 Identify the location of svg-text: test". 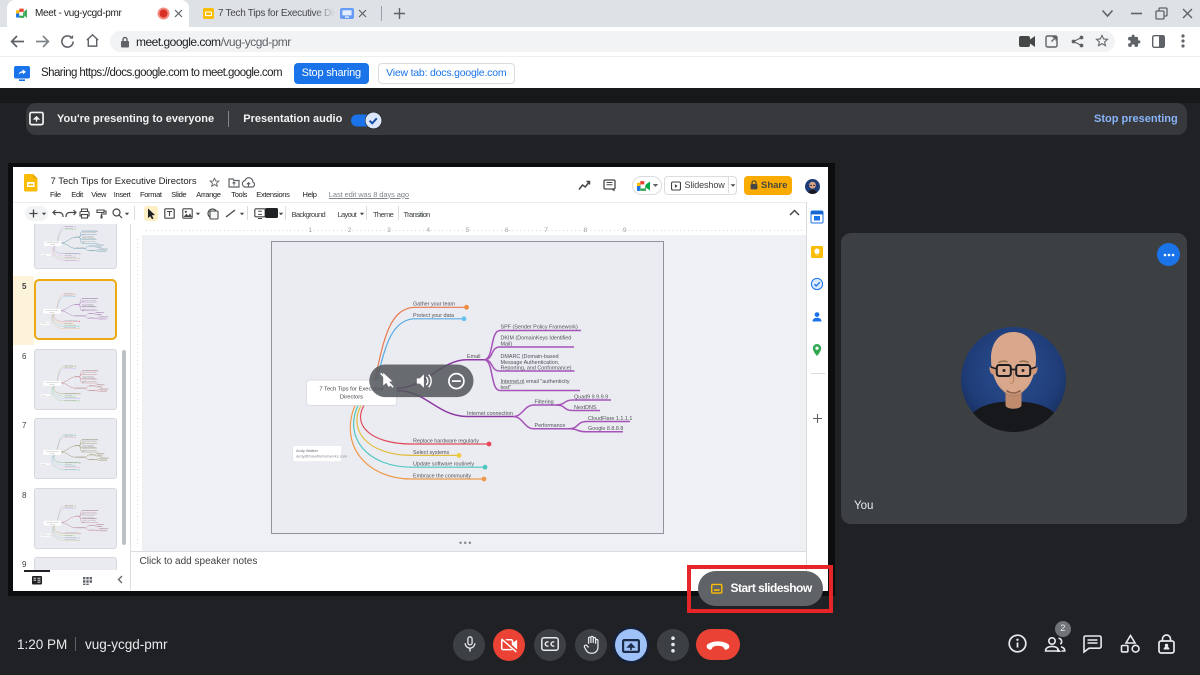
(506, 388).